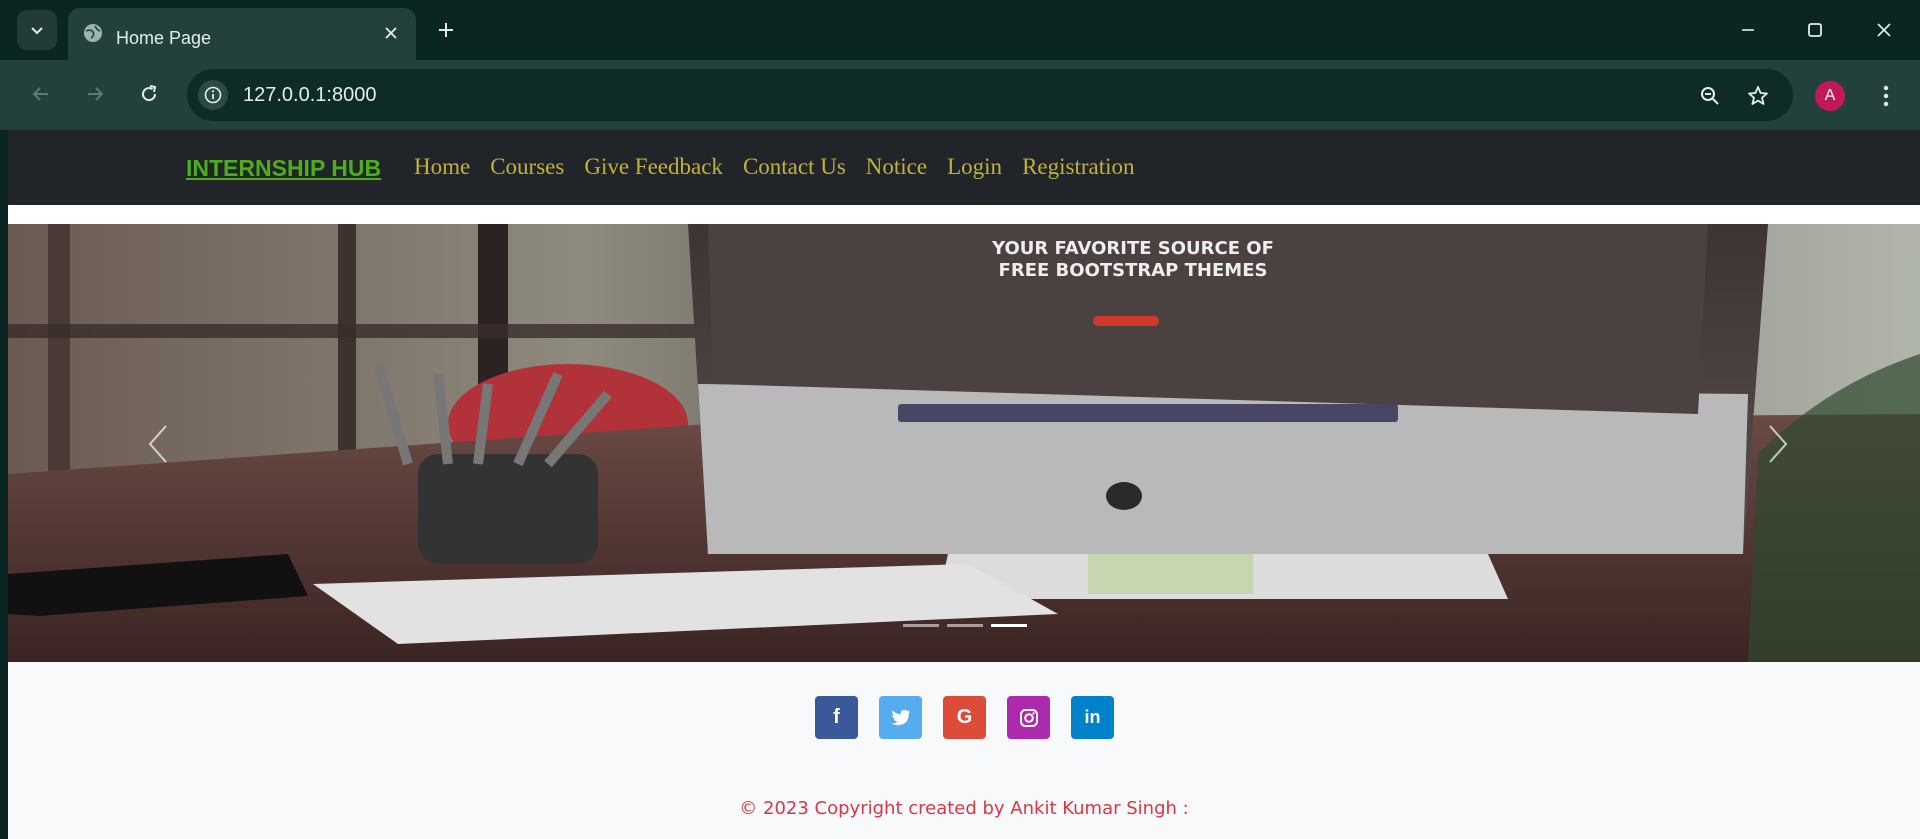  I want to click on carousel-prev-button, so click(158, 444).